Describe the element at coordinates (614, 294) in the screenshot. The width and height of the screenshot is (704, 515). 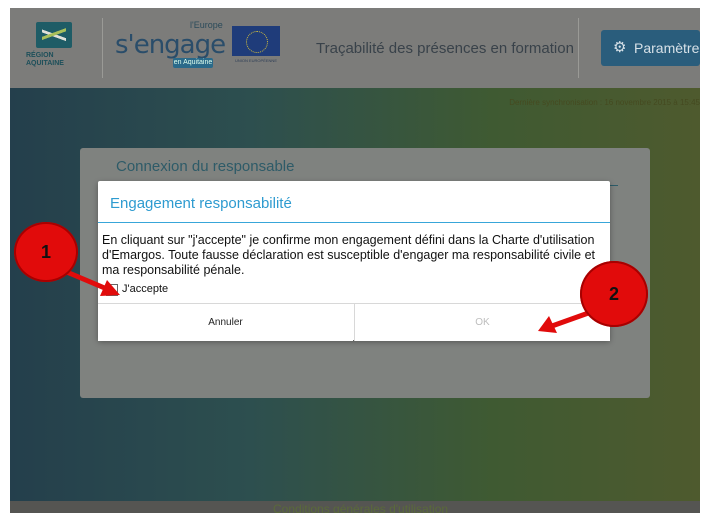
I see `annotation-marker-2: 2` at that location.